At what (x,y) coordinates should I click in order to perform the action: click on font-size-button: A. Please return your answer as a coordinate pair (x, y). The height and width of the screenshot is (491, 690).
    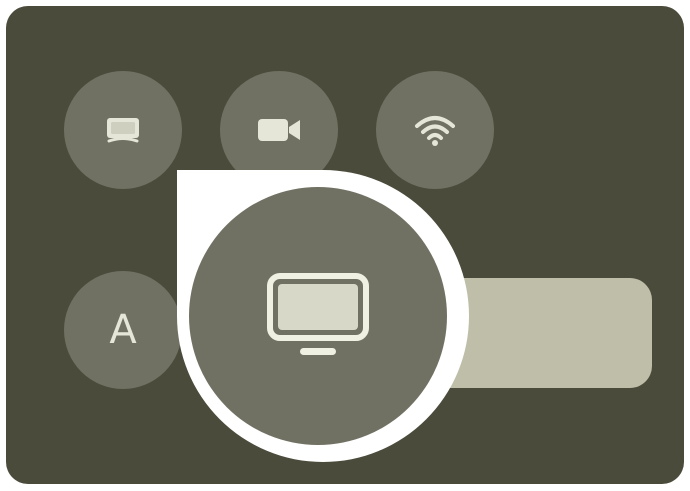
    Looking at the image, I should click on (123, 330).